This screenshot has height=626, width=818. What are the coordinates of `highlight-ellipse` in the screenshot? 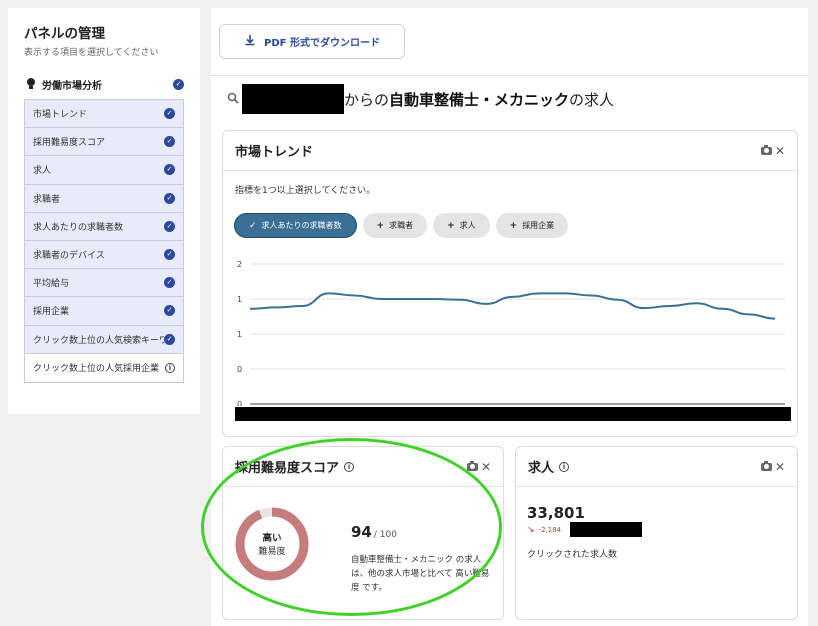 It's located at (351, 527).